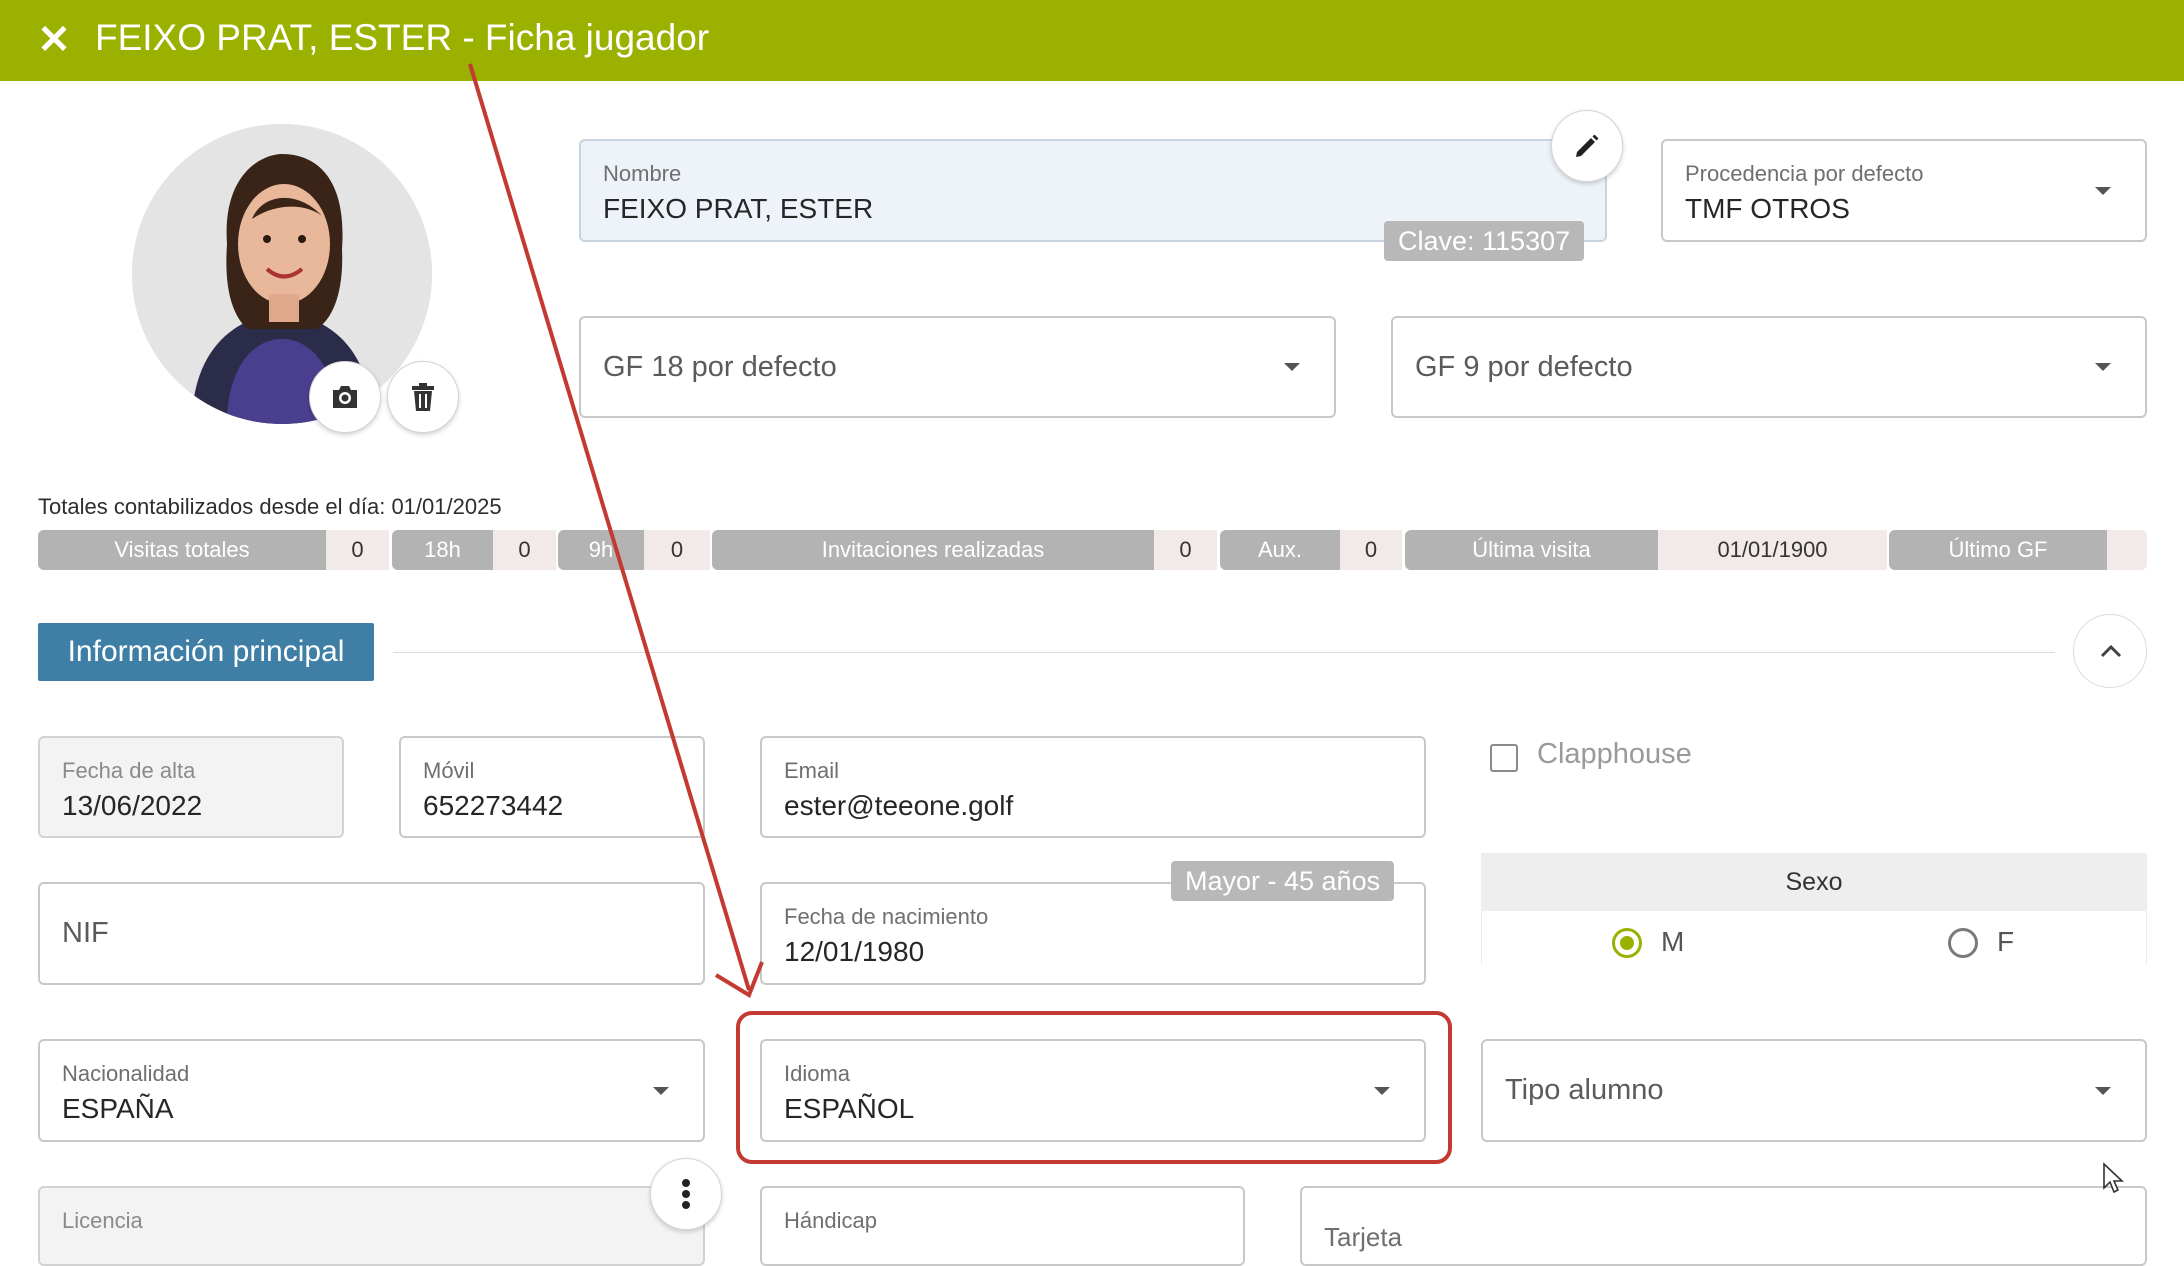  Describe the element at coordinates (1584, 1090) in the screenshot. I see `tipo-alumno-placeholder: Tipo alumno` at that location.